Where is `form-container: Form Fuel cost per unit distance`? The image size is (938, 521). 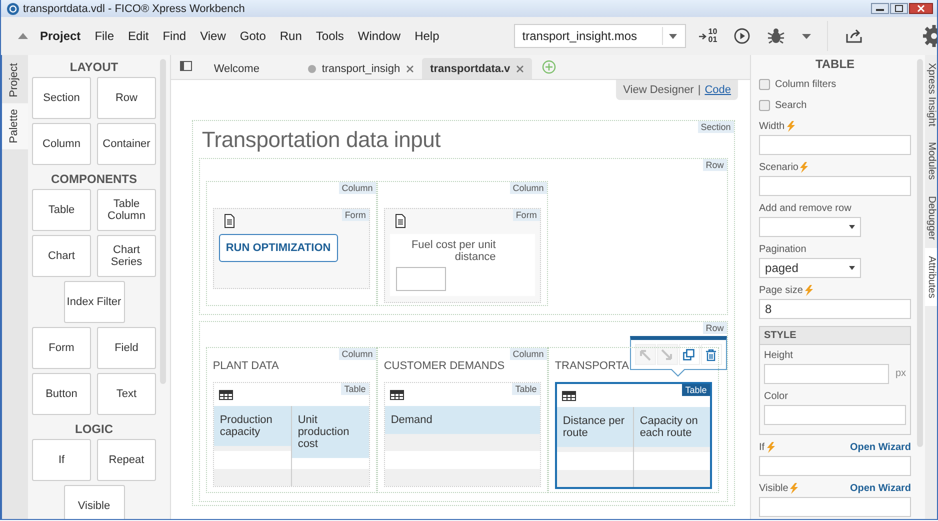 form-container: Form Fuel cost per unit distance is located at coordinates (462, 255).